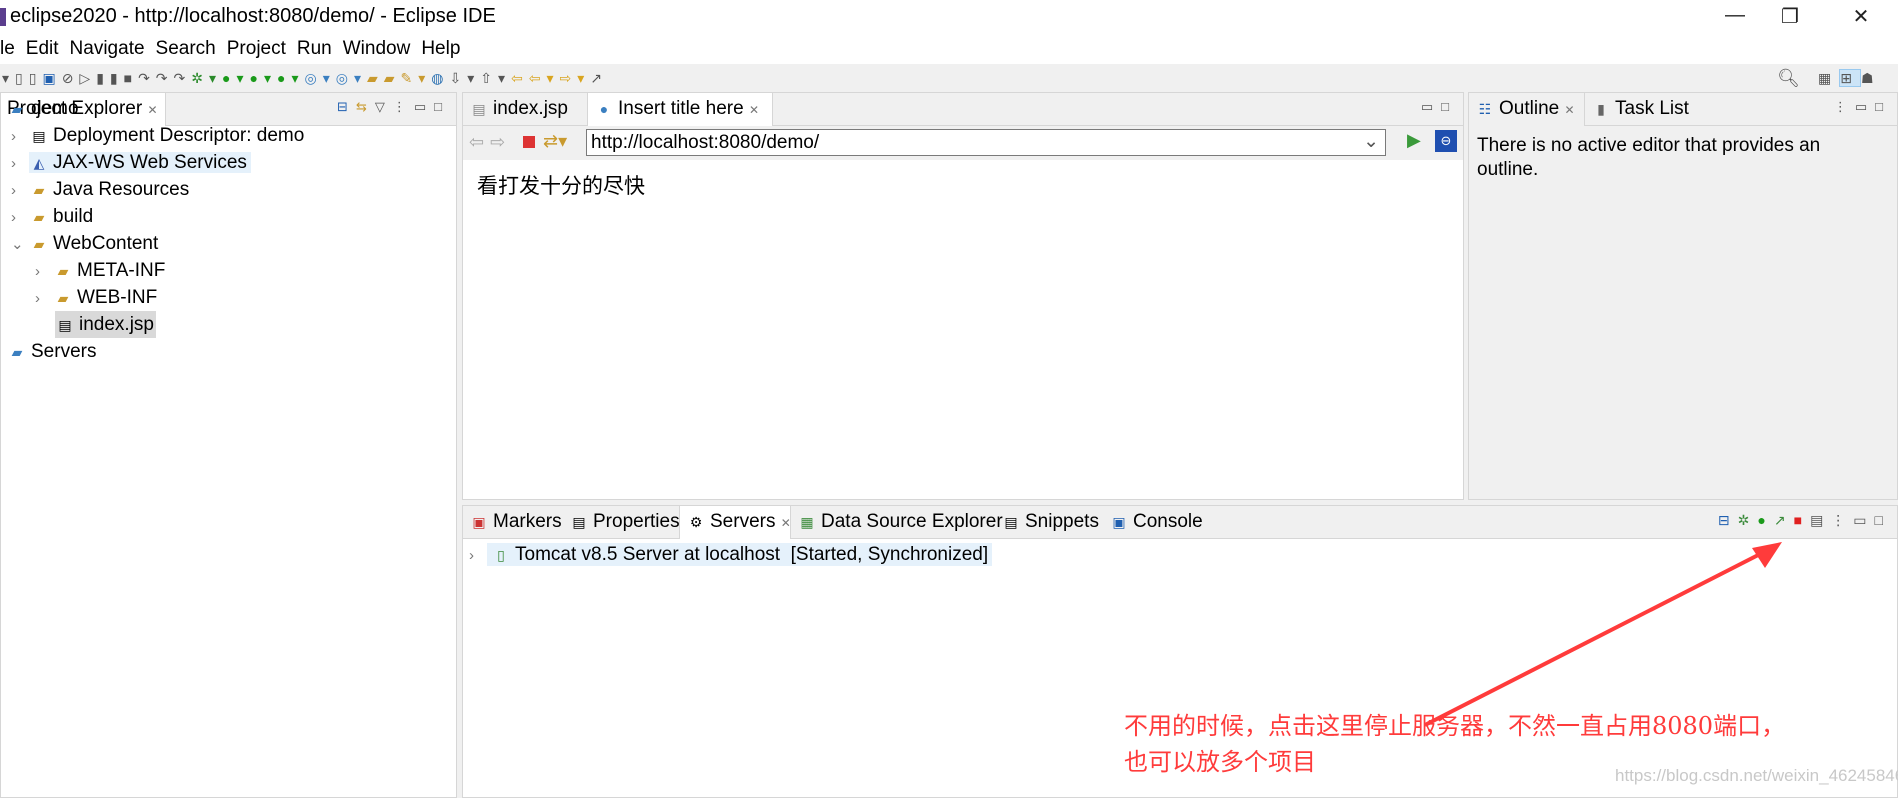  I want to click on annotation-arrow, so click(1603, 634).